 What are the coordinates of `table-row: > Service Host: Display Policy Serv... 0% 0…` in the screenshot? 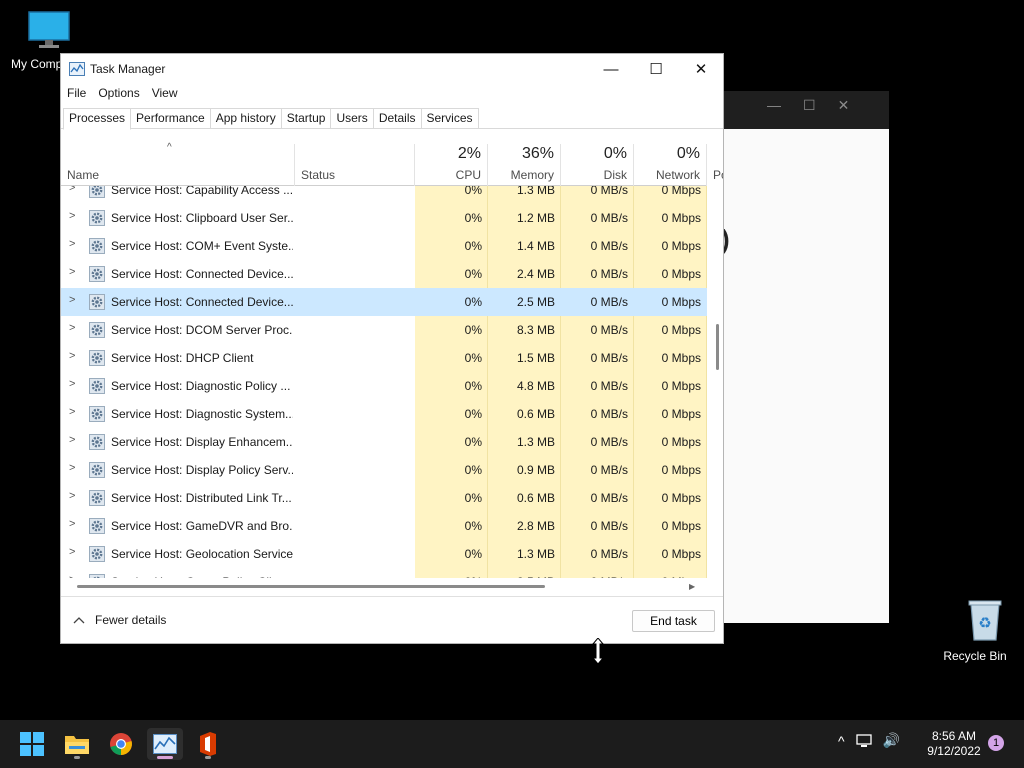 It's located at (384, 470).